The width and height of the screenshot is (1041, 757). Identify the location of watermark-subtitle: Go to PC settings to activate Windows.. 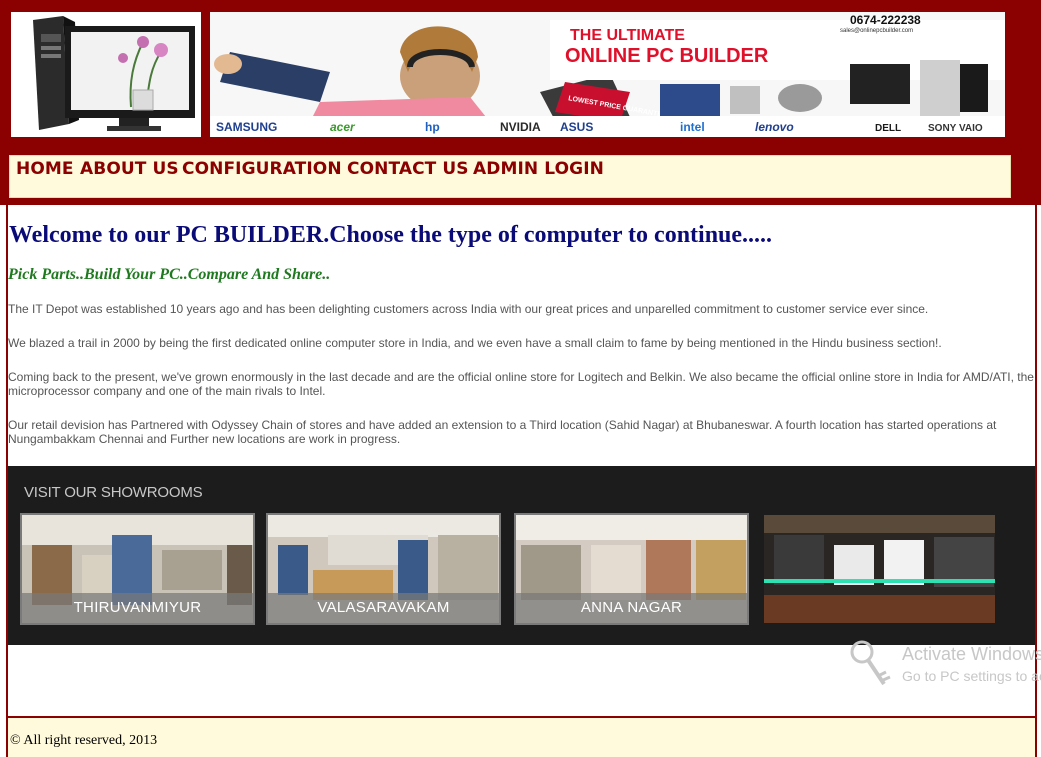
(971, 676).